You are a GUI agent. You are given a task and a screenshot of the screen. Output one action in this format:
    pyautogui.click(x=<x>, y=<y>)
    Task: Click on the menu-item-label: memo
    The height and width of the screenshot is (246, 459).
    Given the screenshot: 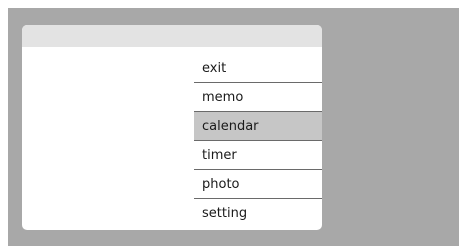 What is the action you would take?
    pyautogui.click(x=223, y=97)
    